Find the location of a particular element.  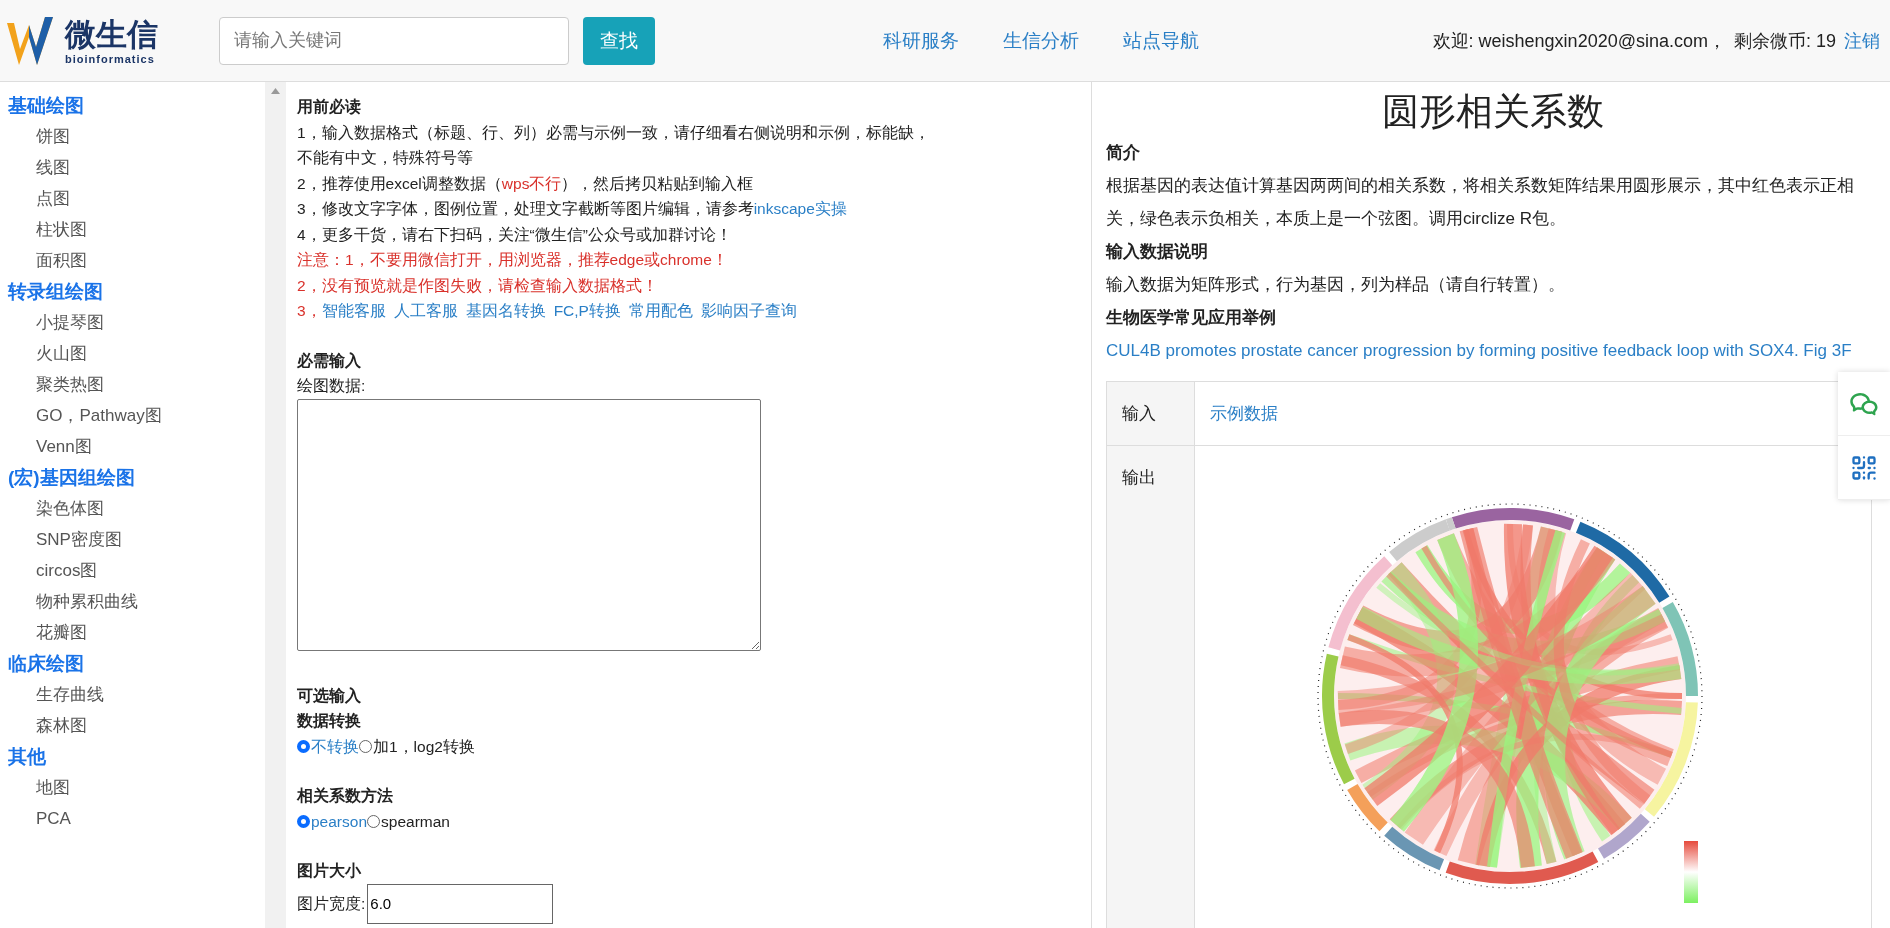

nav-link: 科研服务 is located at coordinates (921, 40).